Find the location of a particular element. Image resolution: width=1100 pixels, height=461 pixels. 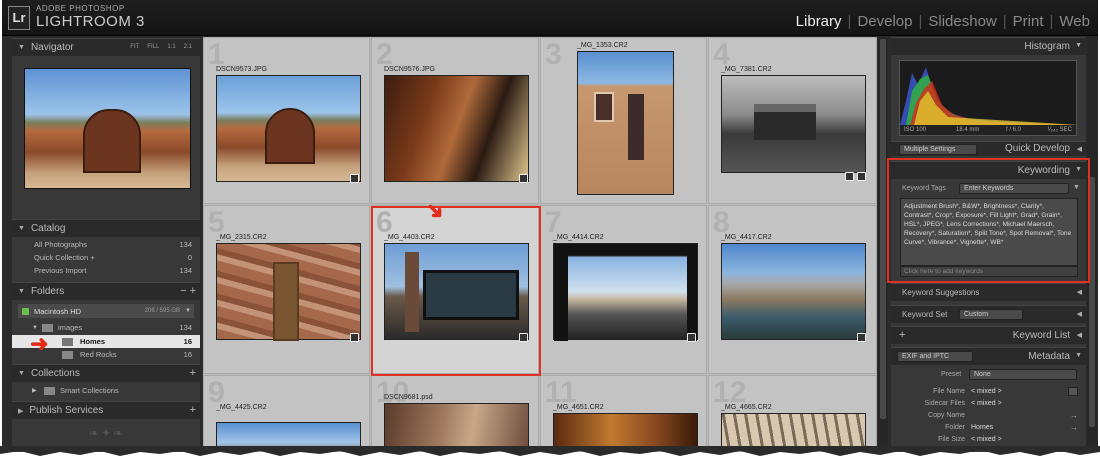

module-library: Library is located at coordinates (819, 21).